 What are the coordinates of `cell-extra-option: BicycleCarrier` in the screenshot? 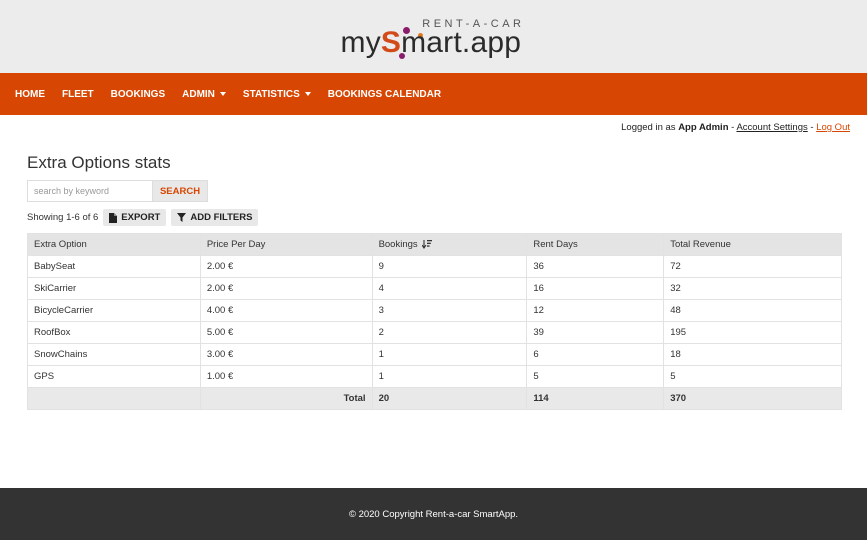 It's located at (114, 310).